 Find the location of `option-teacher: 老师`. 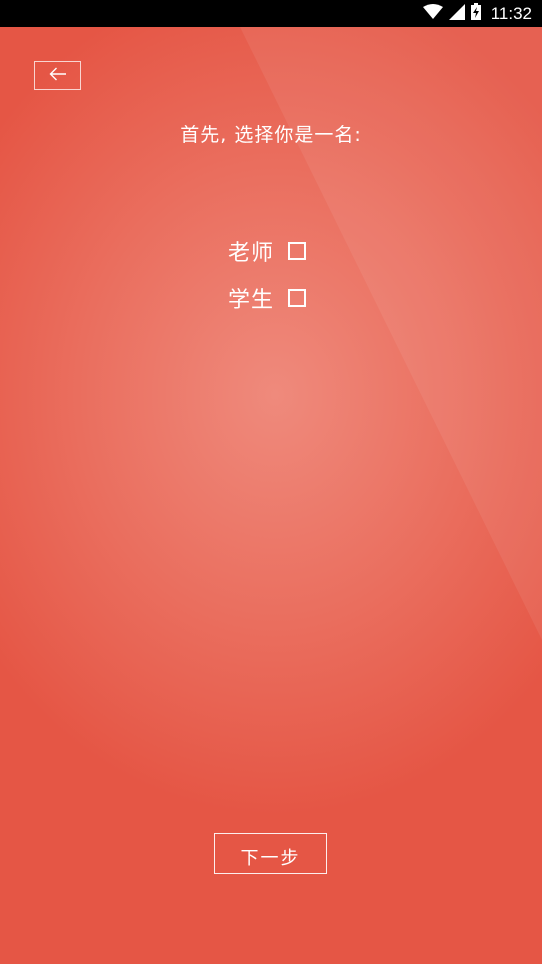

option-teacher: 老师 is located at coordinates (267, 251).